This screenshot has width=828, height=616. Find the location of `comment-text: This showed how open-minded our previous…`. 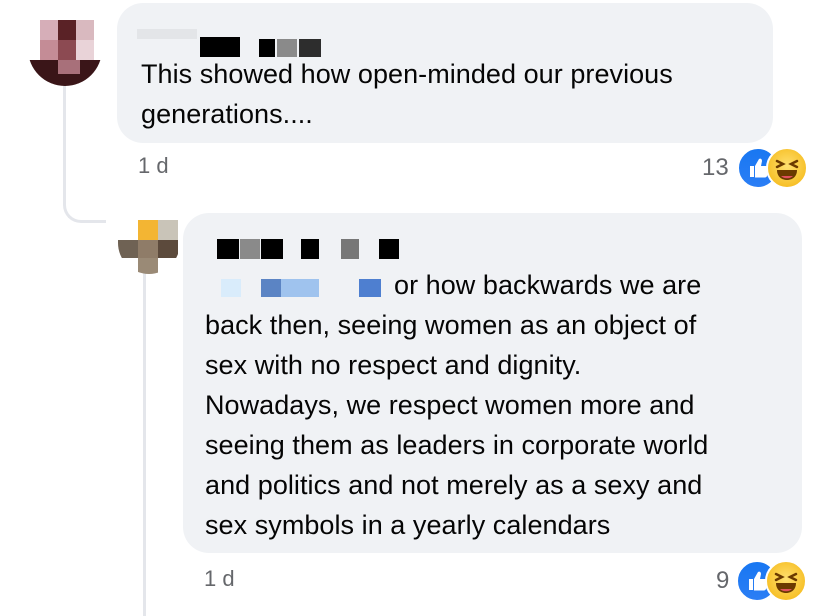

comment-text: This showed how open-minded our previous… is located at coordinates (407, 94).